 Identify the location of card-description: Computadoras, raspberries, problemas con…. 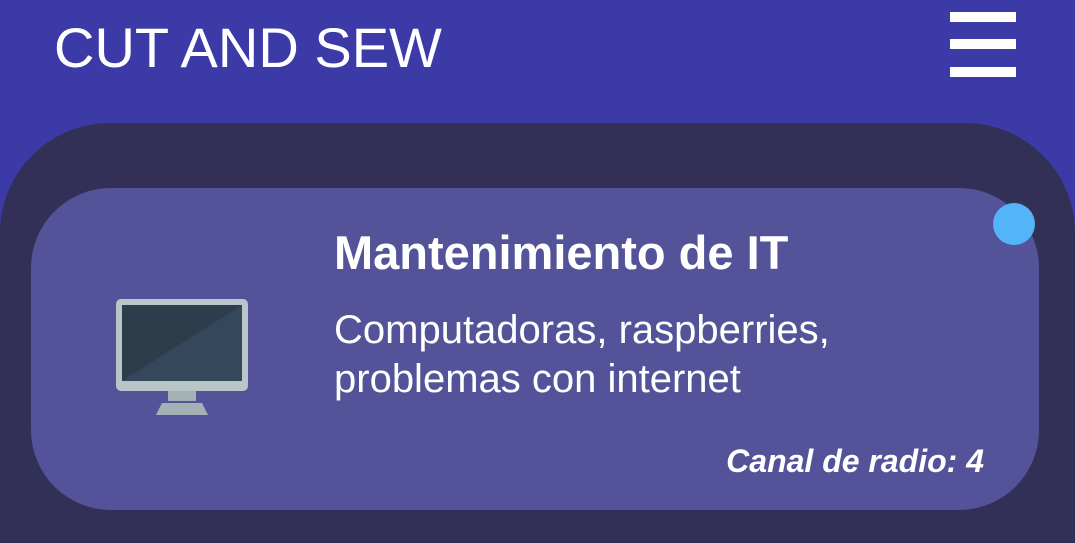
(582, 354).